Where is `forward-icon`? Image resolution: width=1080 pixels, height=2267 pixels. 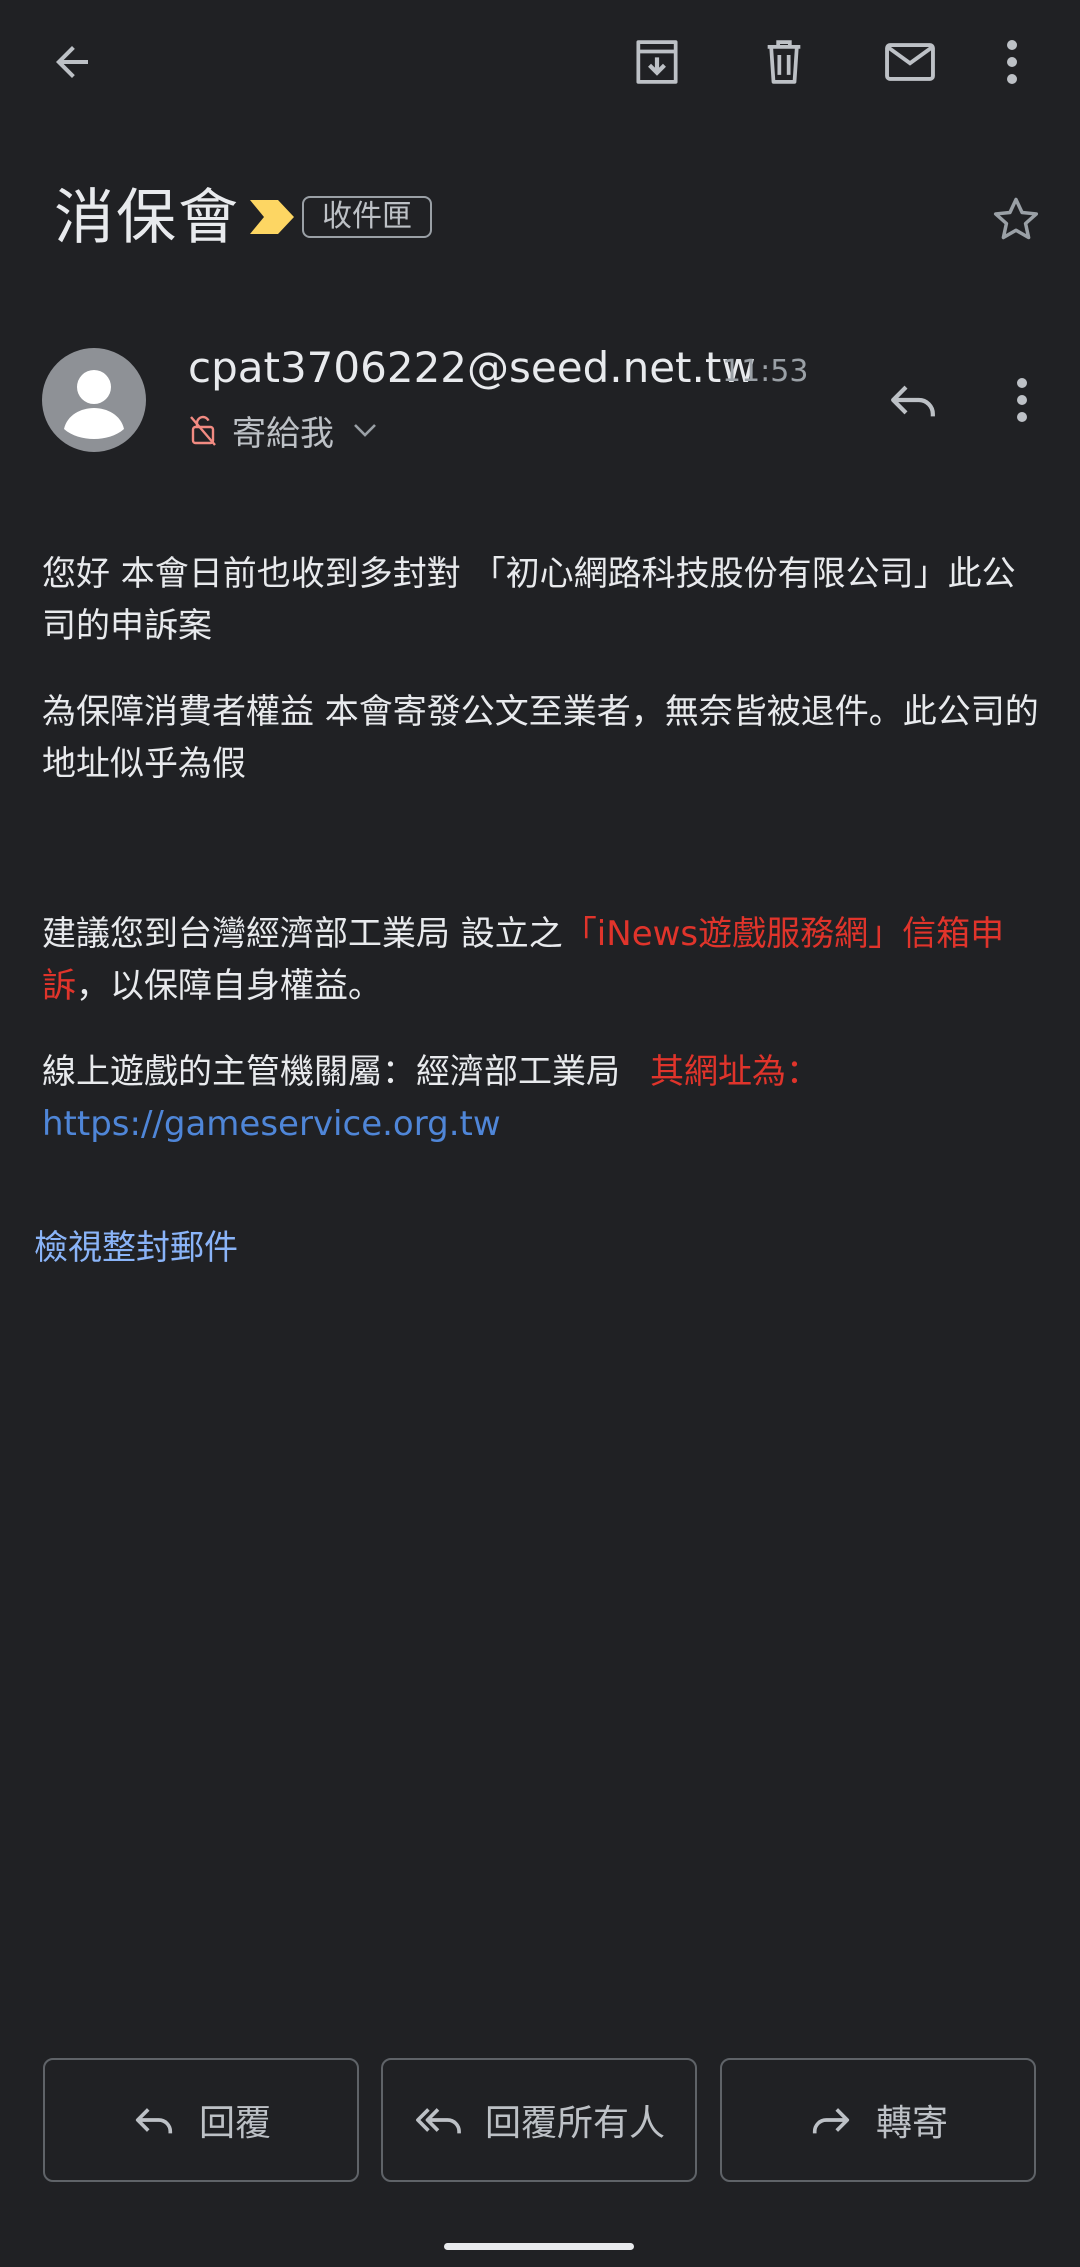 forward-icon is located at coordinates (831, 2121).